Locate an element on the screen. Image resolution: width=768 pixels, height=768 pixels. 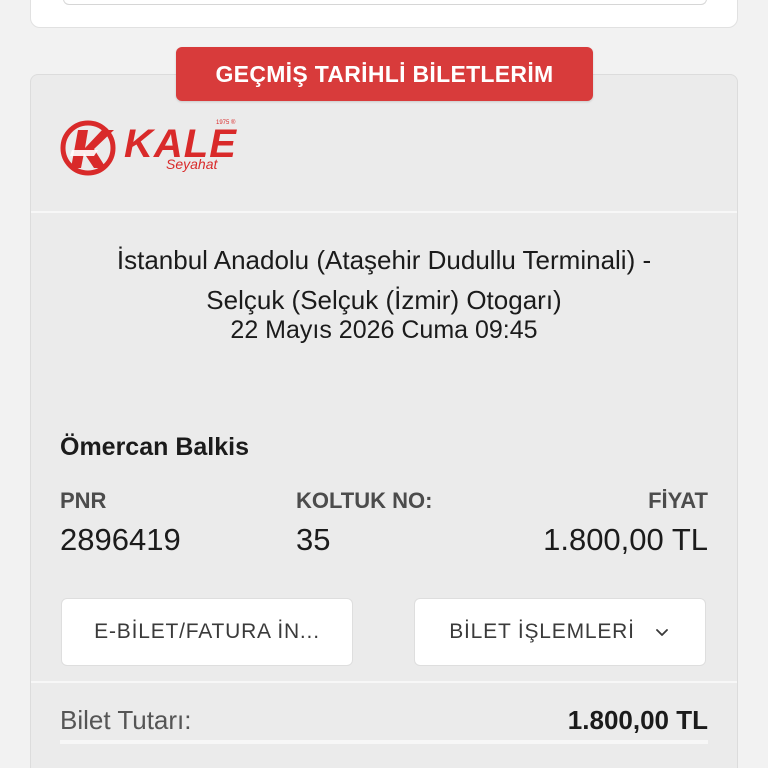
seat-label: KOLTUK NO: is located at coordinates (364, 500).